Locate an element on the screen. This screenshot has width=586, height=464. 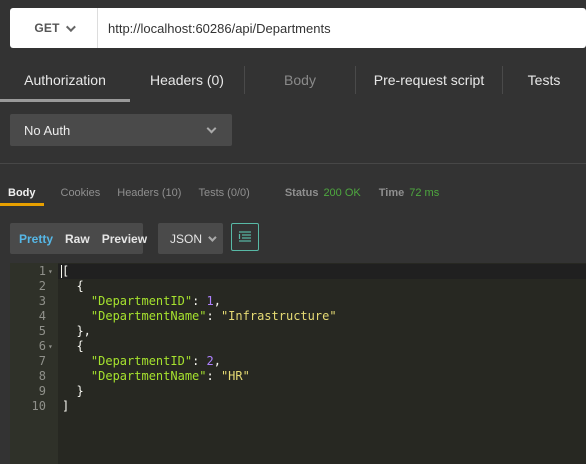
code-line: 6 ▾ { is located at coordinates (298, 346).